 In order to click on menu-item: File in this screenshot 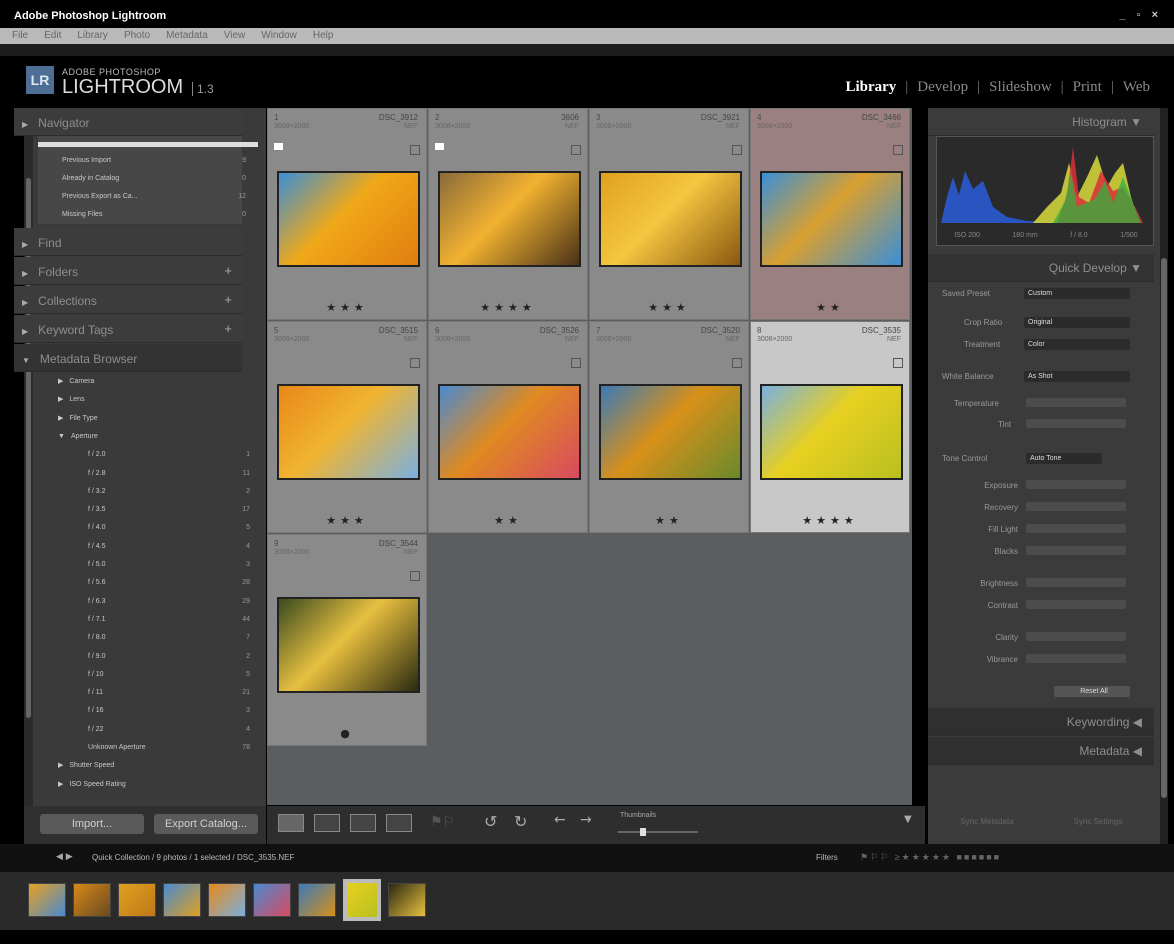, I will do `click(20, 37)`.